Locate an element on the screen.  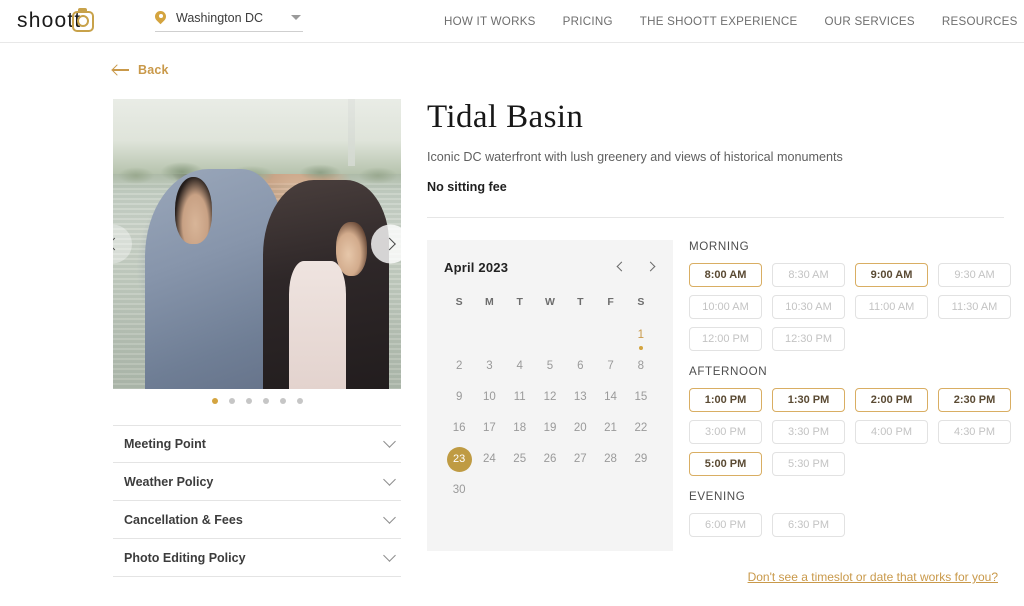
carousel-dots is located at coordinates (257, 401).